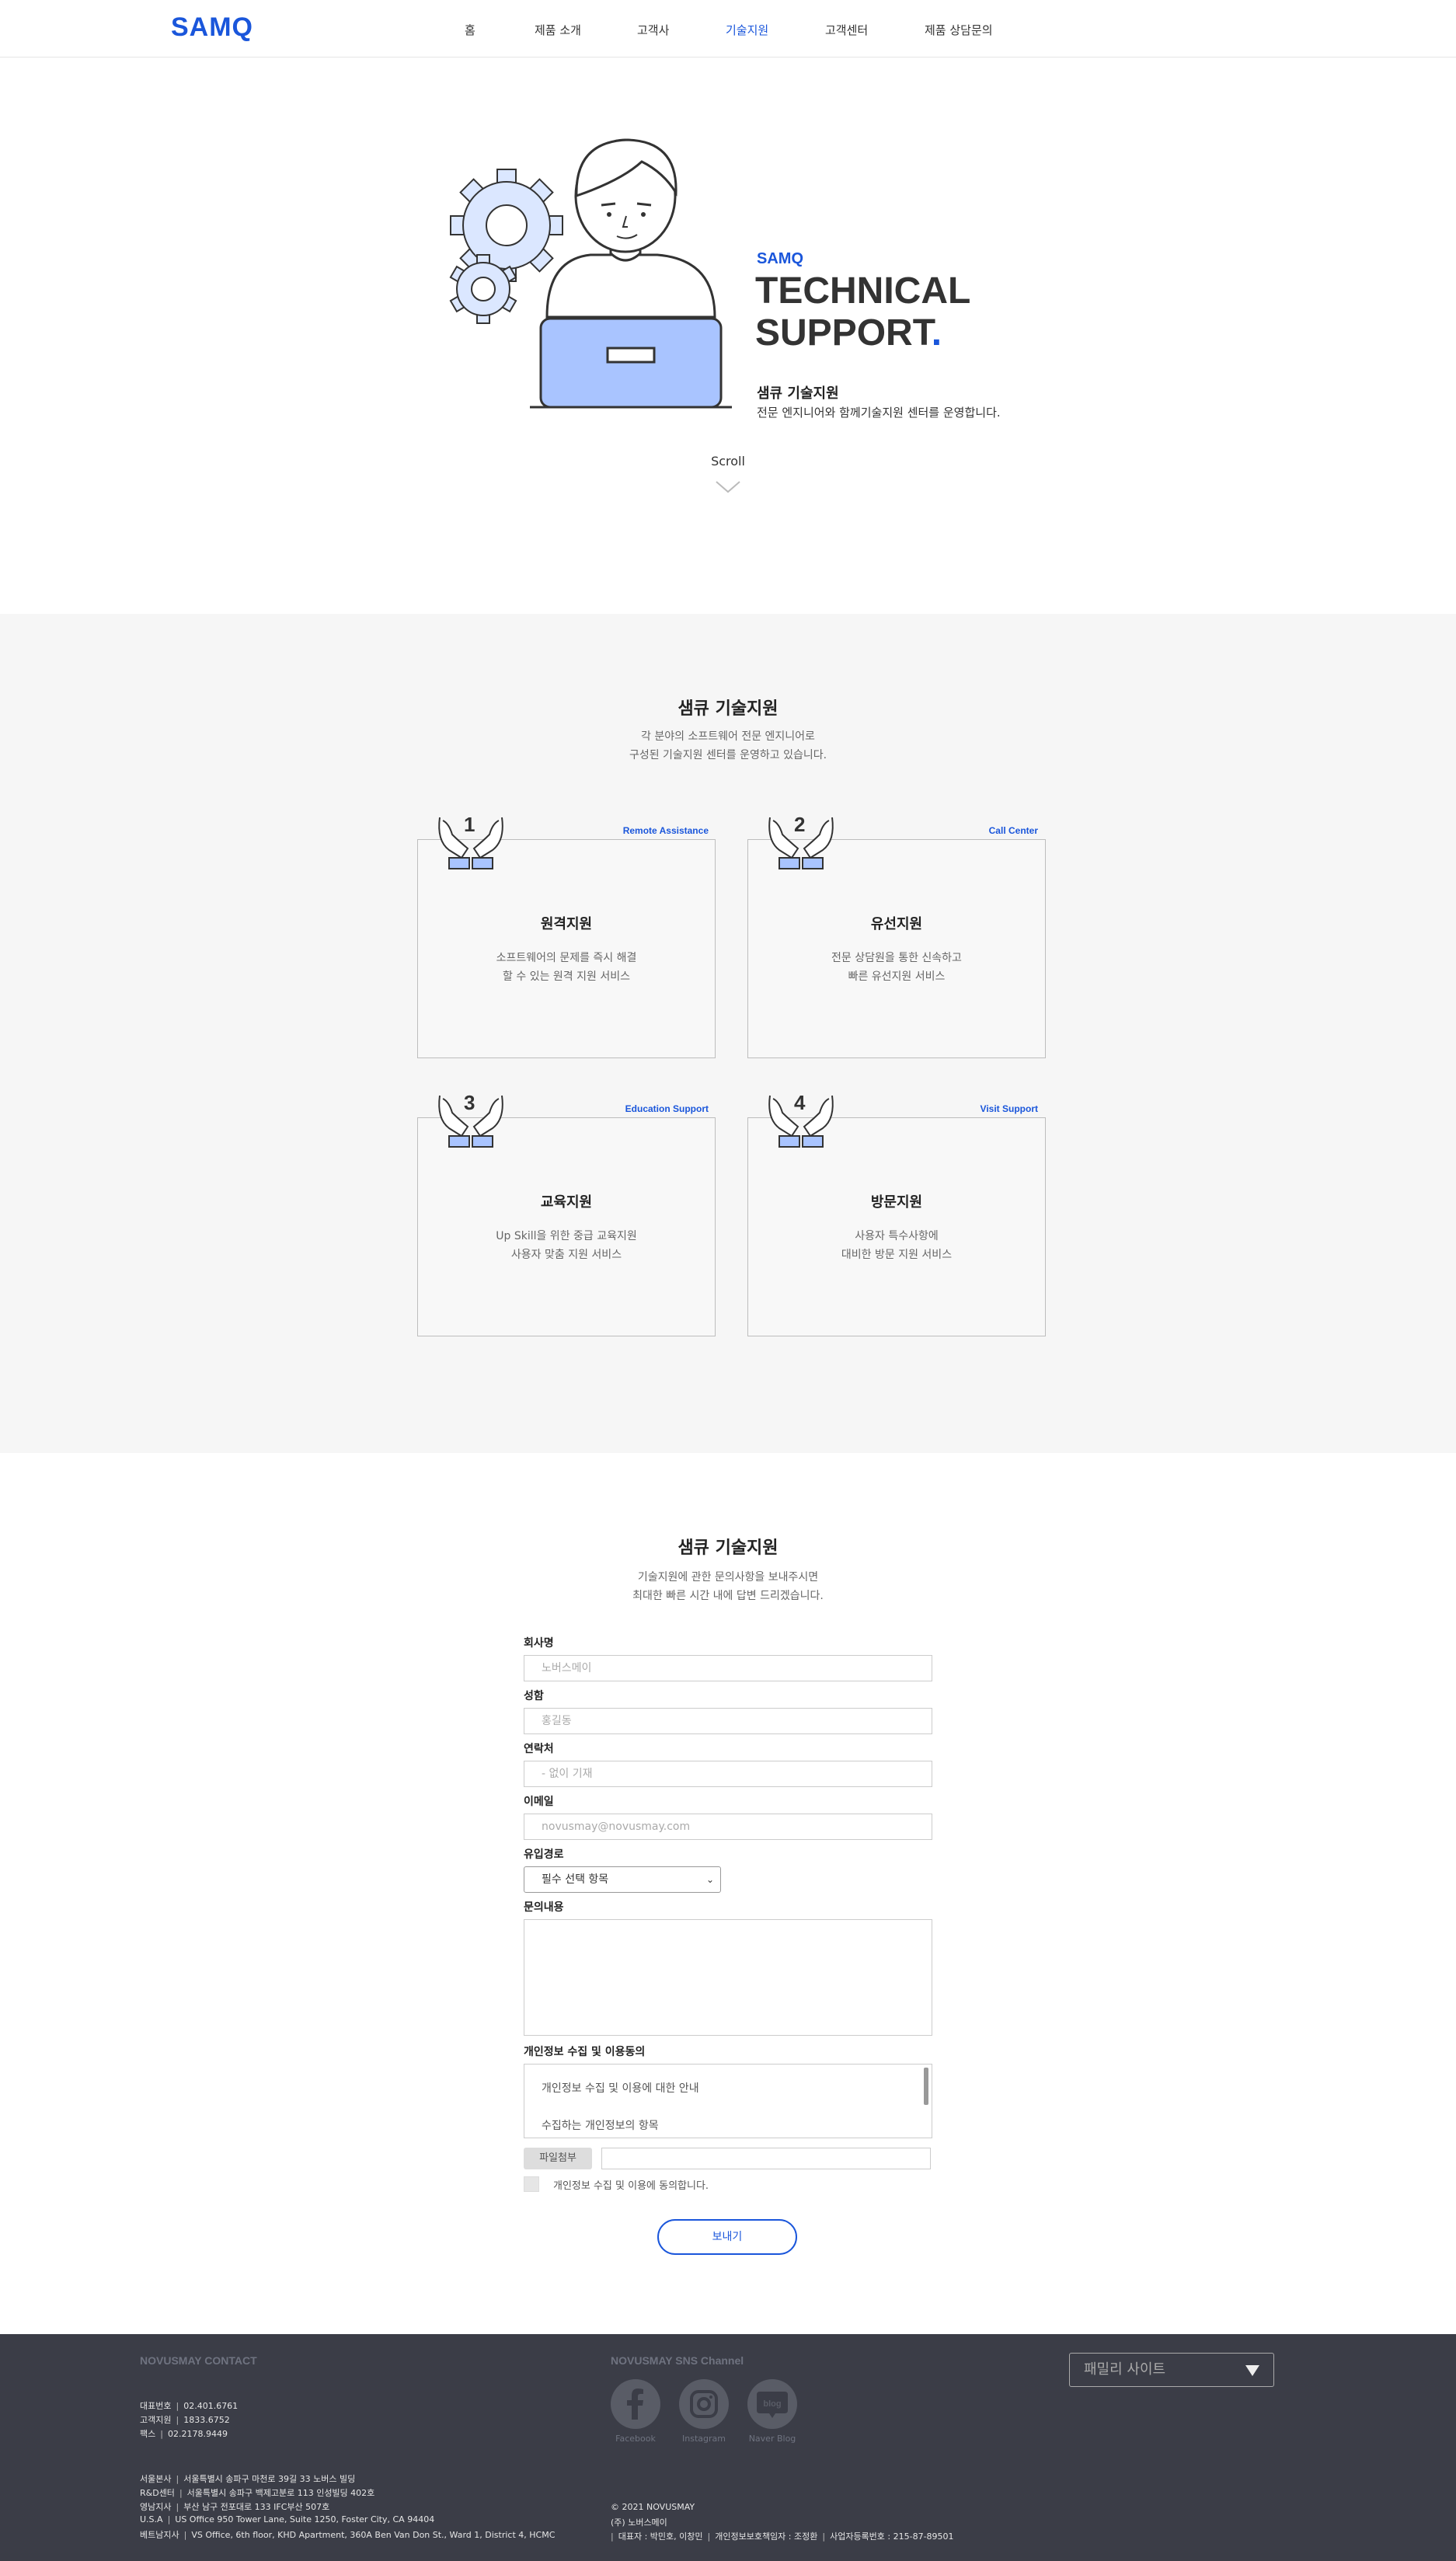 The height and width of the screenshot is (2561, 1456). I want to click on card-title: 유선지원, so click(897, 924).